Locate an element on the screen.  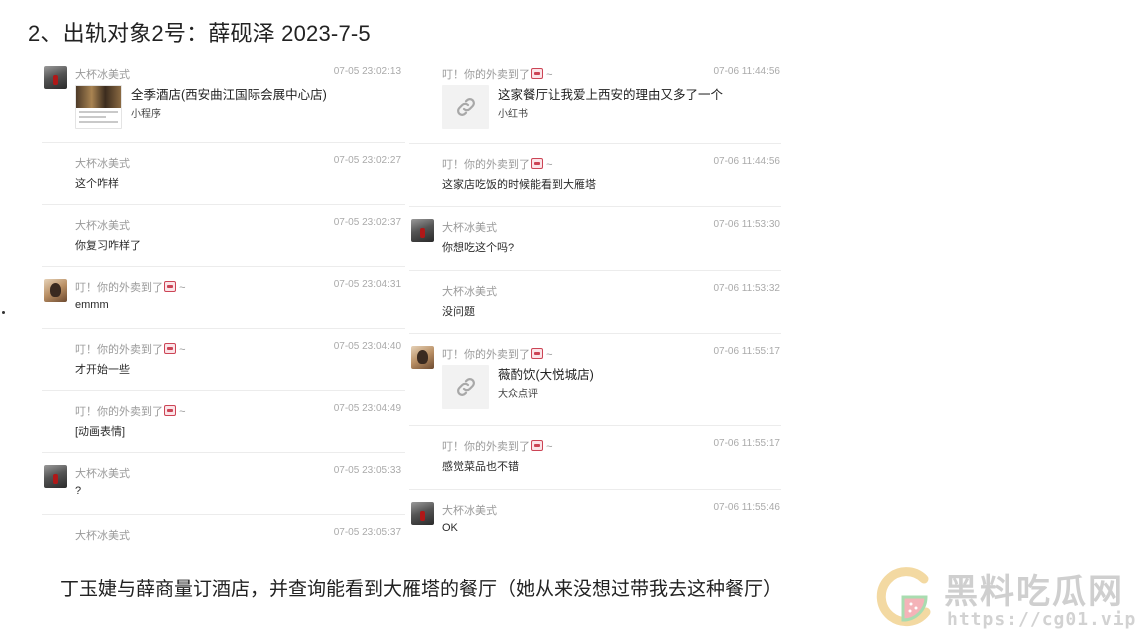
message-time: 07-06 11:55:46 is located at coordinates (746, 507).